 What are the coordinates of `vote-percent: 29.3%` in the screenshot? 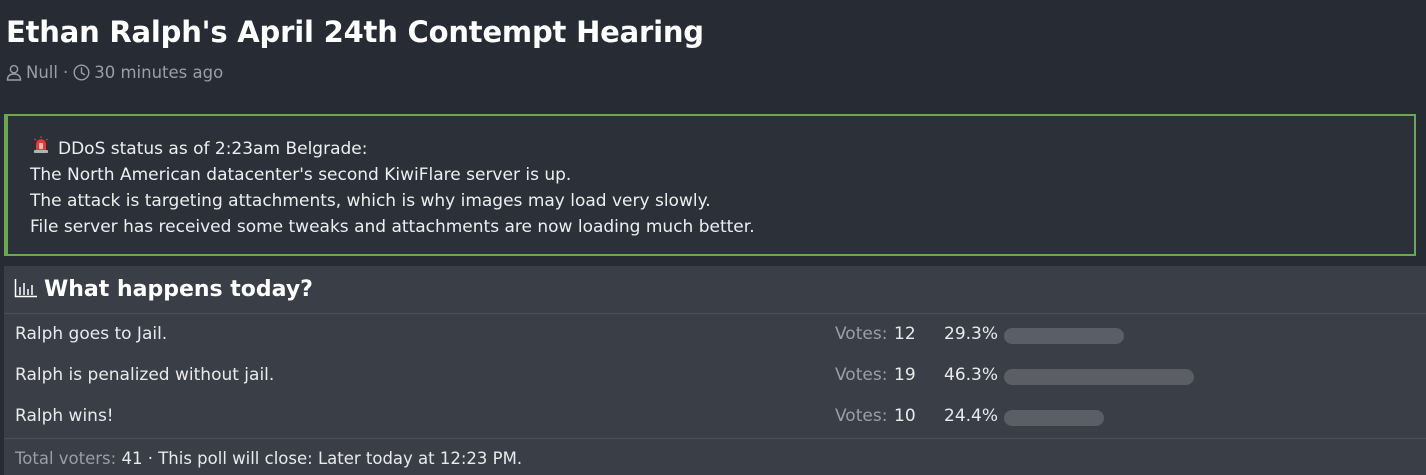 It's located at (971, 334).